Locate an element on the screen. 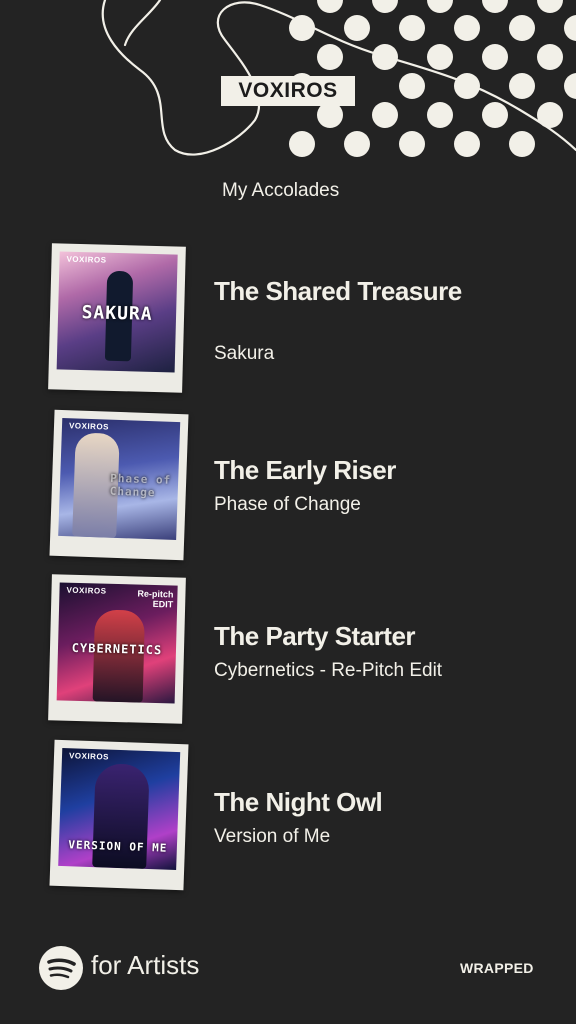 This screenshot has width=576, height=1024. album-cover-image: VOXIROS Phase of Change is located at coordinates (119, 479).